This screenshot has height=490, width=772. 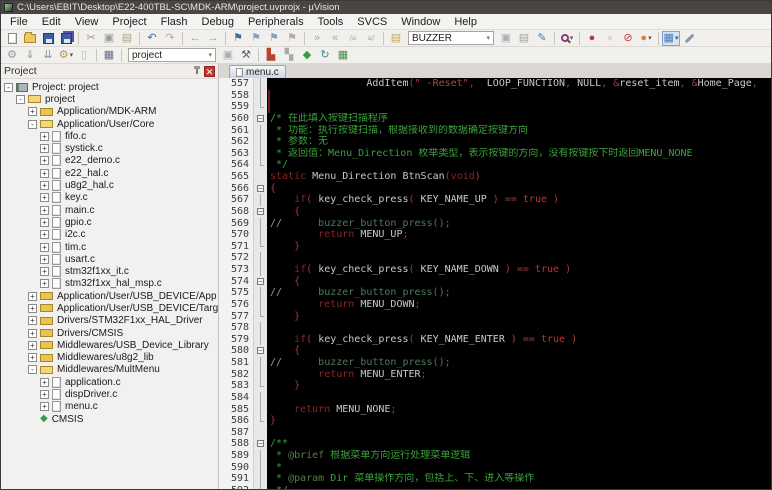 I want to click on tree-item-i2c-c: + i2c.c, so click(x=109, y=235).